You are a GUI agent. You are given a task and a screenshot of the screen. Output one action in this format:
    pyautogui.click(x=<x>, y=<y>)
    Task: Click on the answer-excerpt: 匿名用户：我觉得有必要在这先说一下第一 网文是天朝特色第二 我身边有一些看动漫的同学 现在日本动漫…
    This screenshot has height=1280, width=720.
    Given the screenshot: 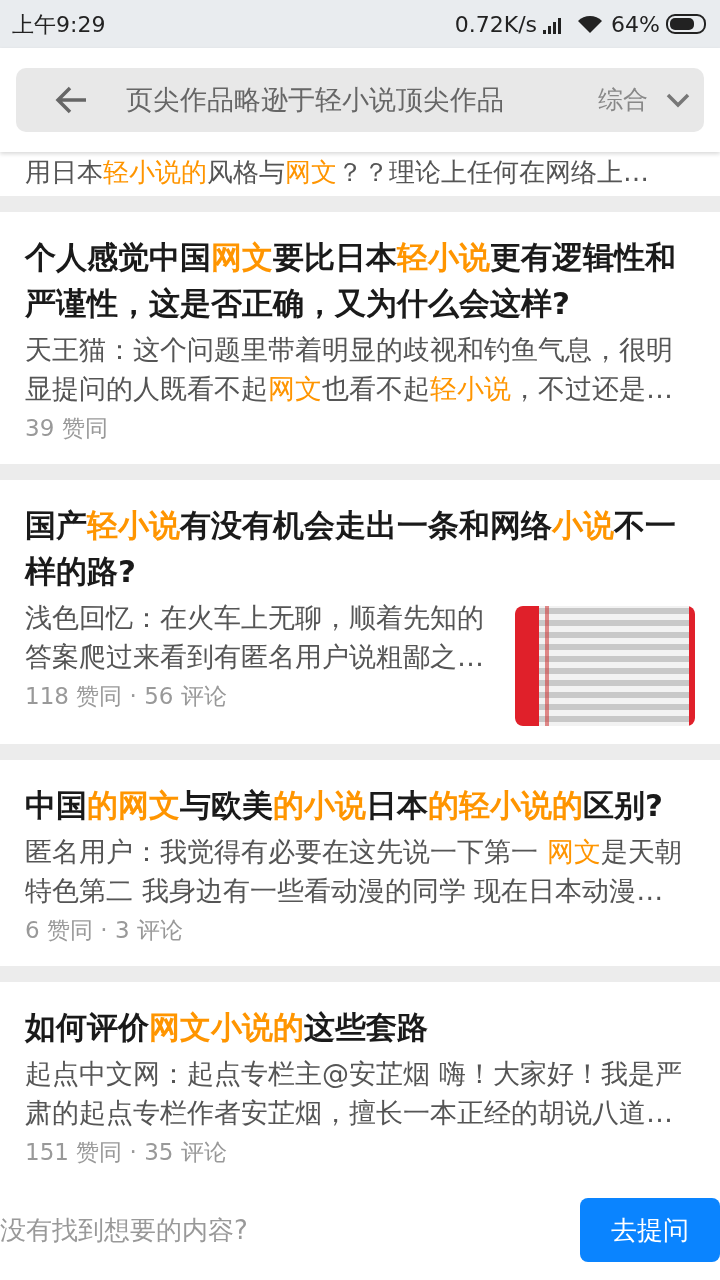 What is the action you would take?
    pyautogui.click(x=354, y=871)
    